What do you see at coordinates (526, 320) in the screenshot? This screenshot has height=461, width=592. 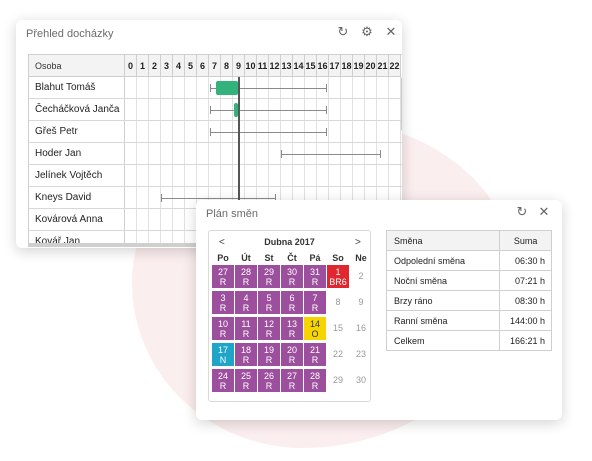 I see `shift-sum: 144:00 h` at bounding box center [526, 320].